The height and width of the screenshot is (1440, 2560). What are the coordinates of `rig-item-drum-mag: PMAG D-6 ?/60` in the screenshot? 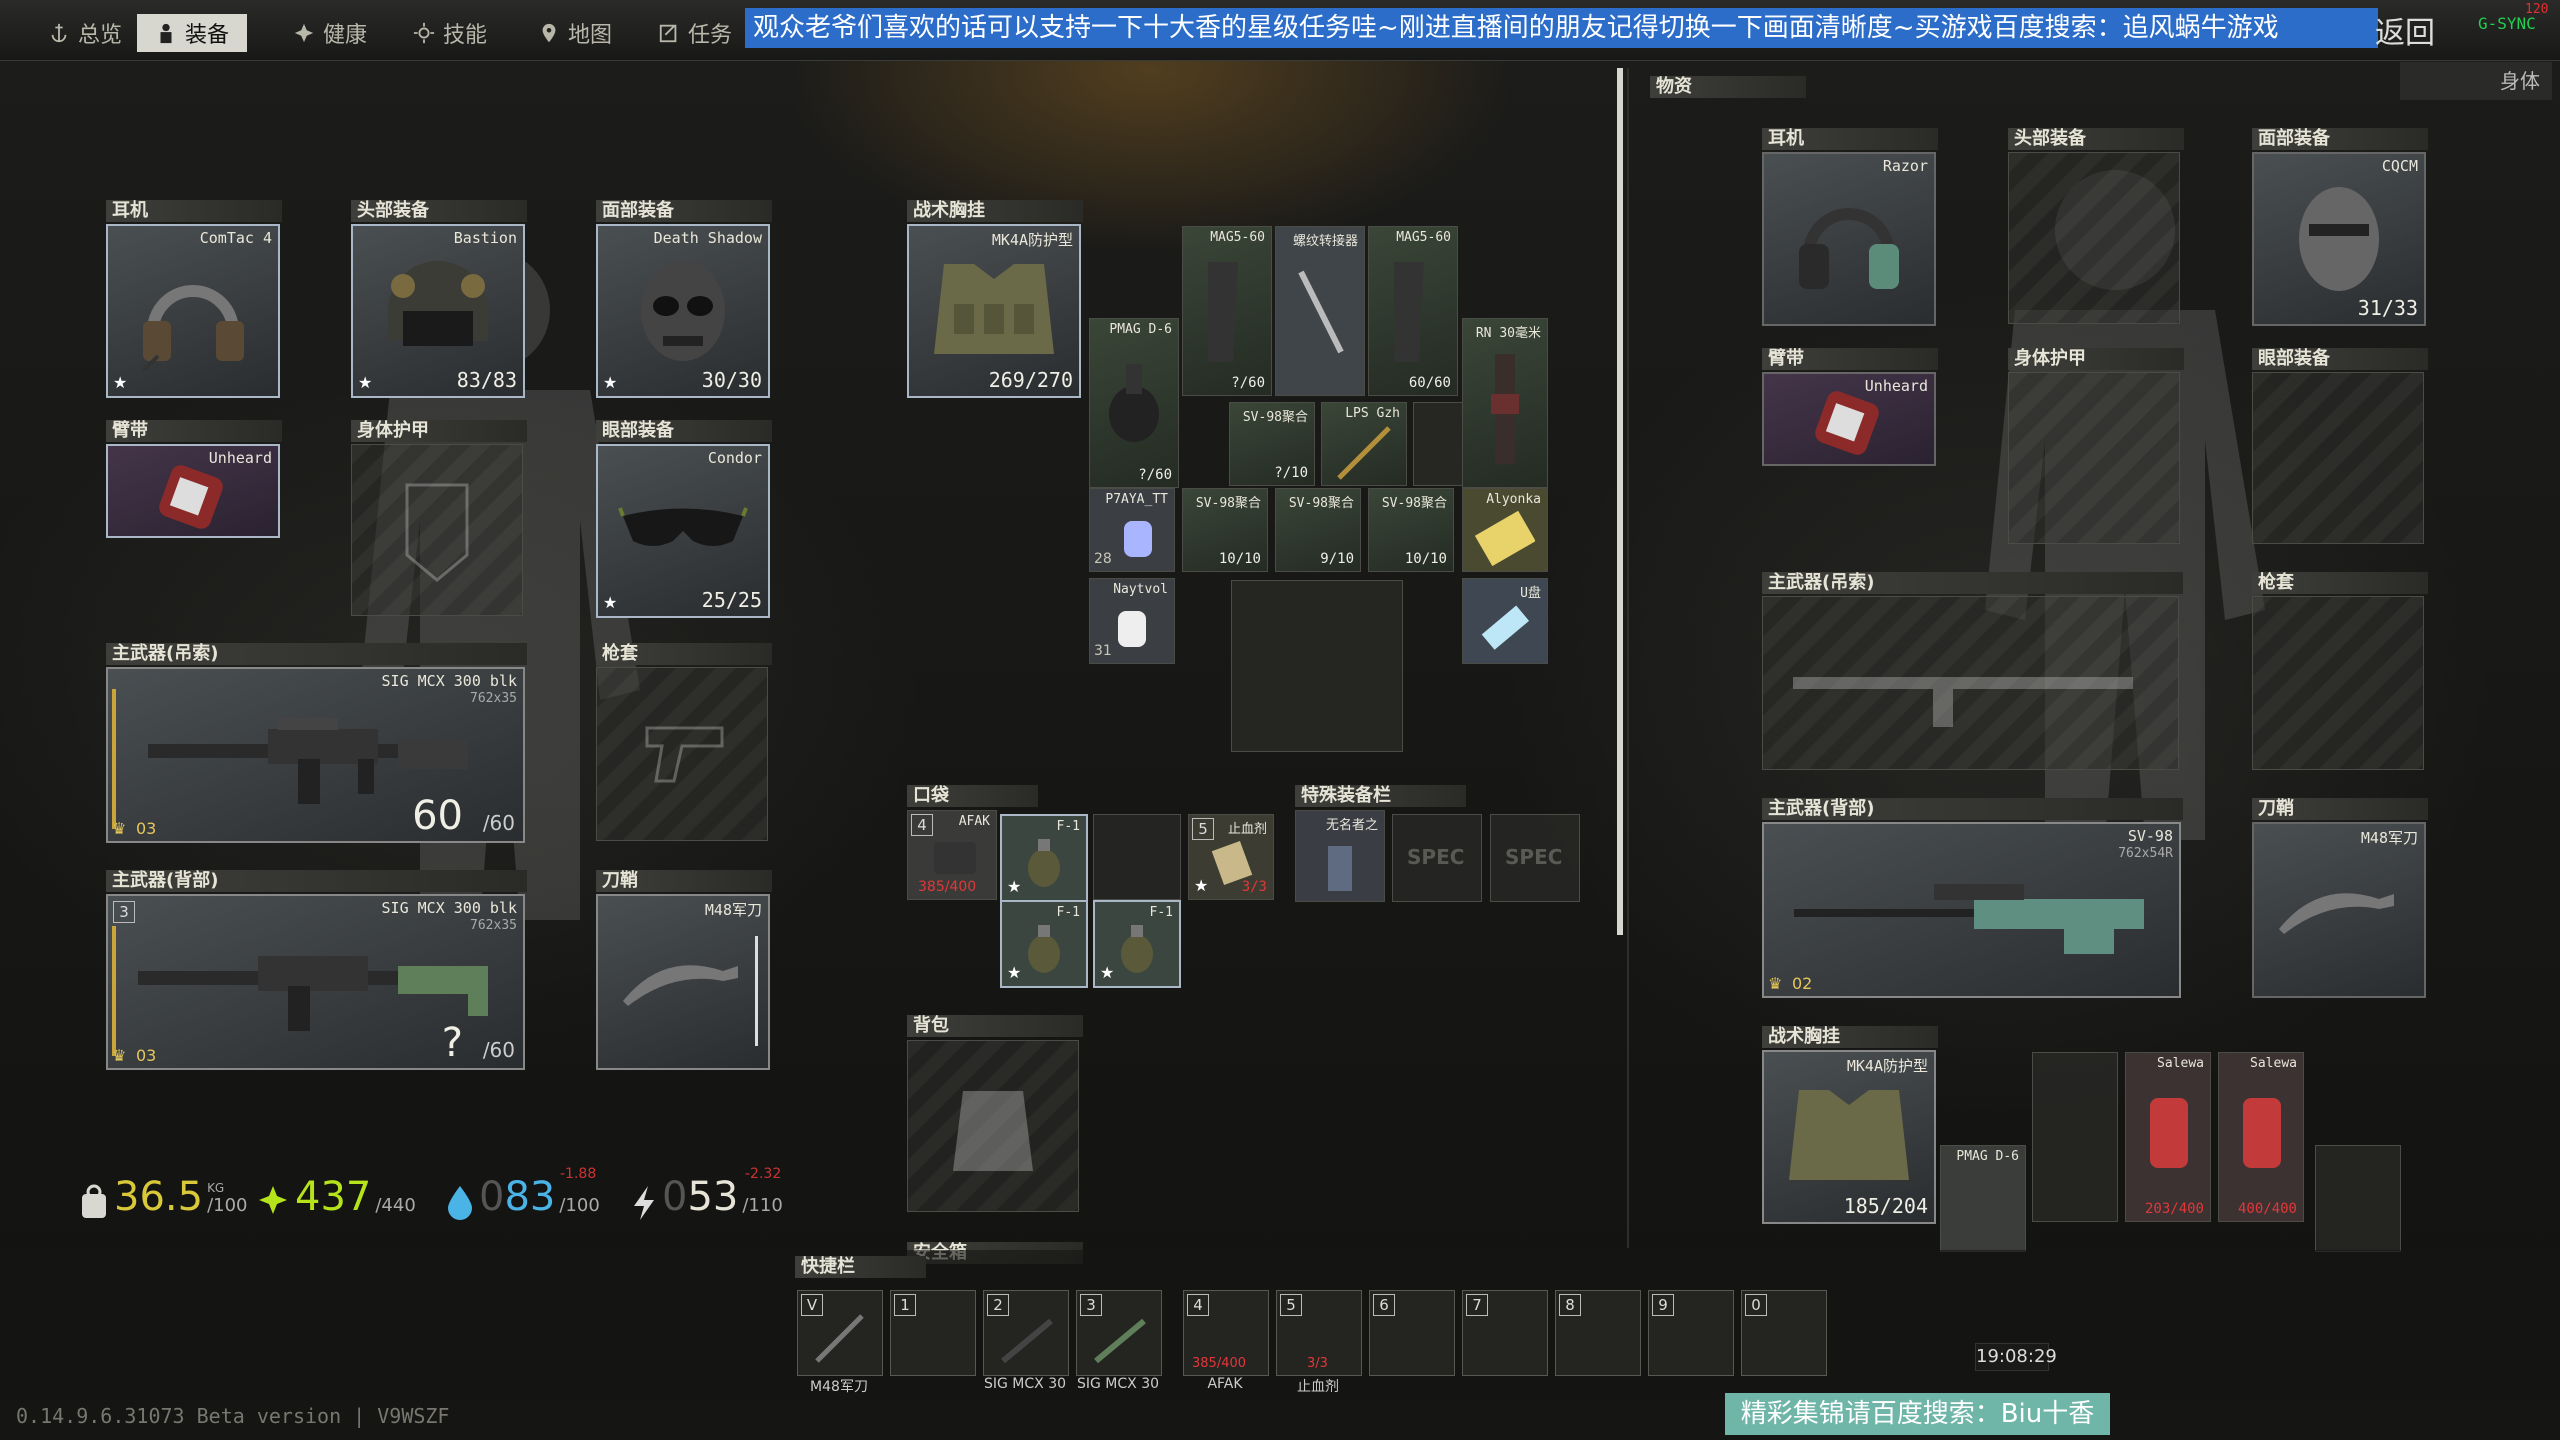 It's located at (1134, 403).